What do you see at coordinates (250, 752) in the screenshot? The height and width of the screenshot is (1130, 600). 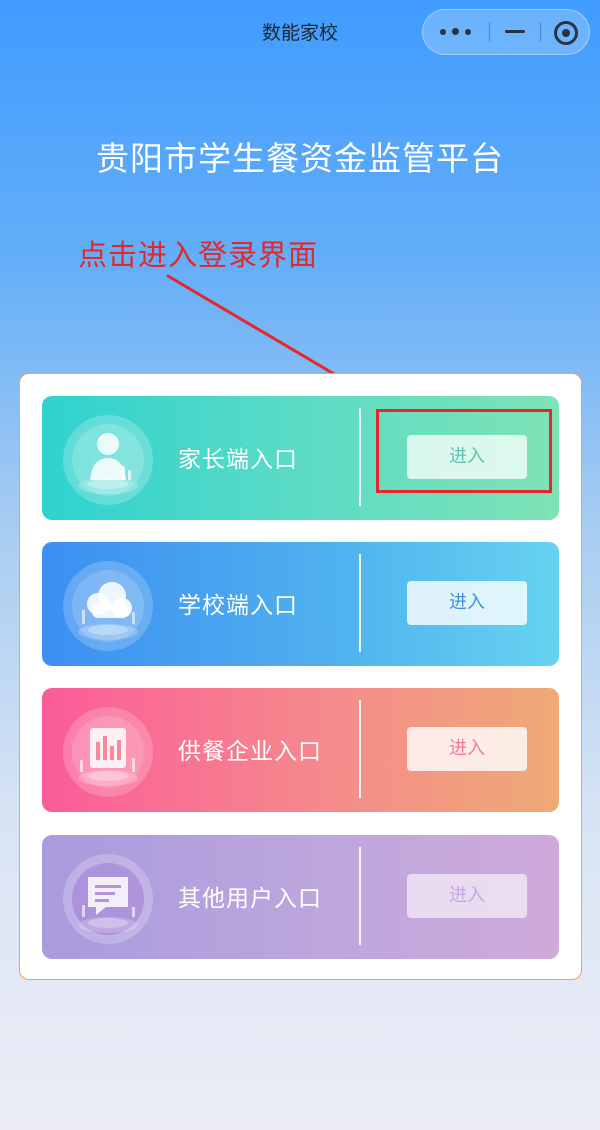 I see `supplier-entry-label: 供餐企业入口` at bounding box center [250, 752].